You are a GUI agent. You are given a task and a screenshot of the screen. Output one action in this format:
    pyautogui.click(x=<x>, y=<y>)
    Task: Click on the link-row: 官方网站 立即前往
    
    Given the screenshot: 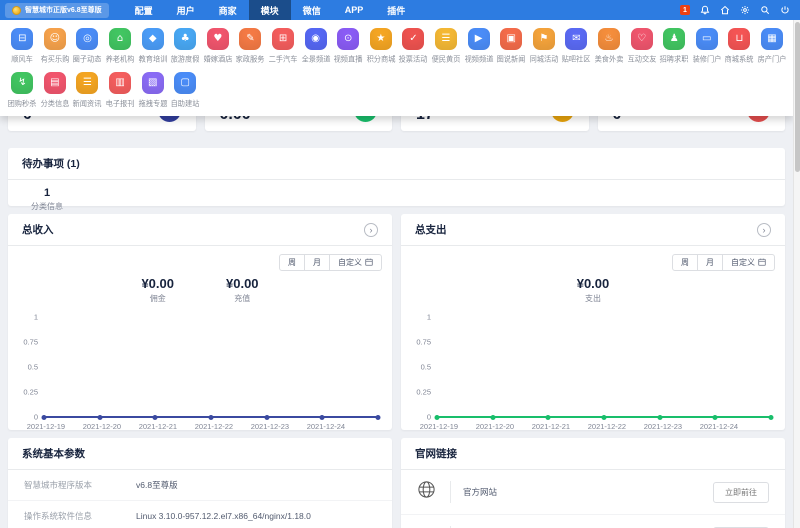 What is the action you would take?
    pyautogui.click(x=593, y=492)
    